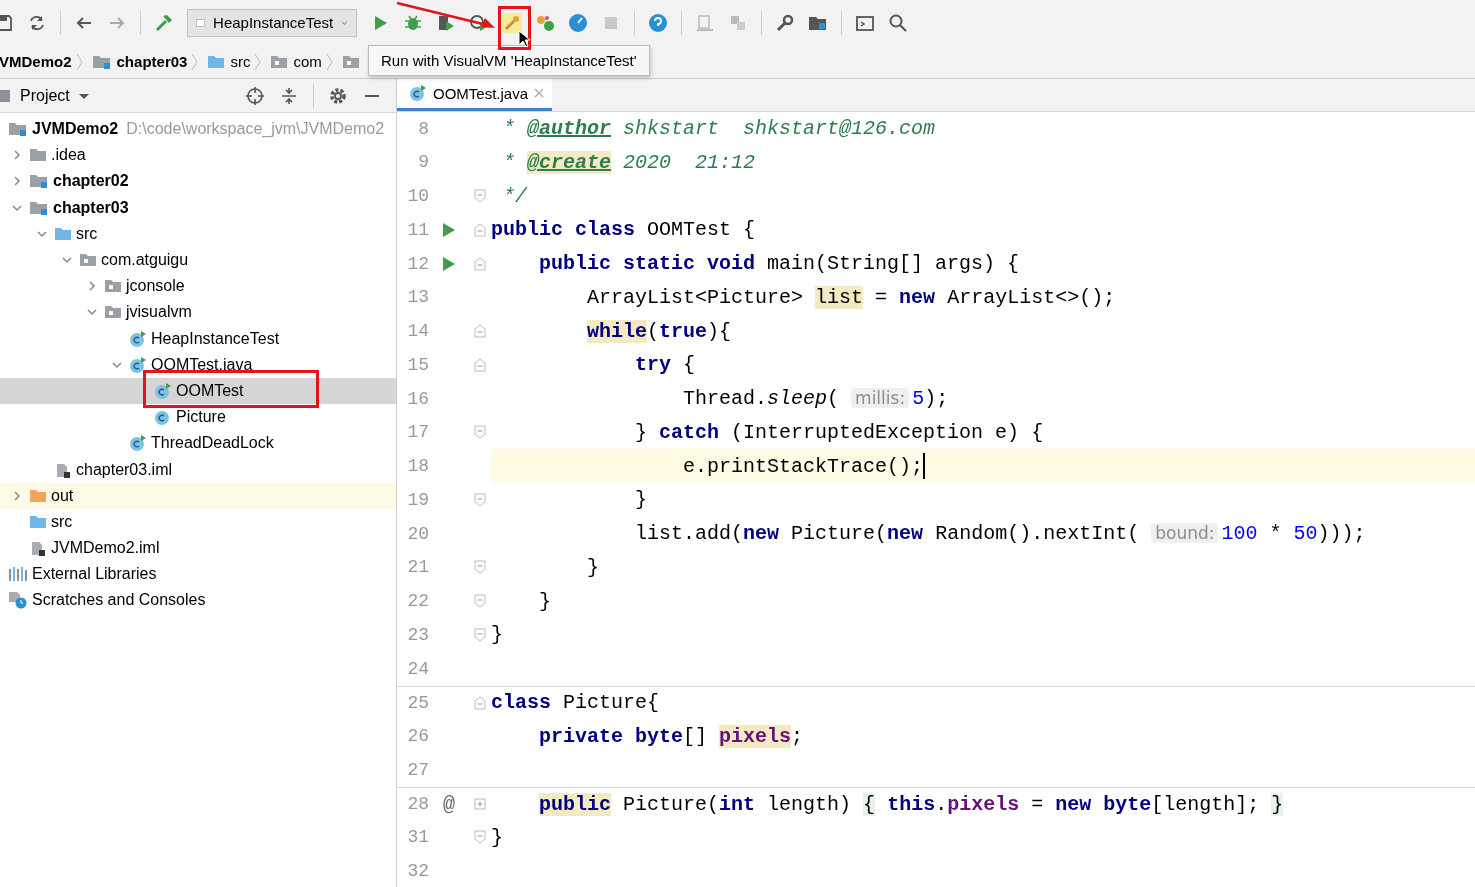 The width and height of the screenshot is (1475, 887). I want to click on code-line: ArrayList<Picture> list = new ArrayList<>();, so click(851, 297).